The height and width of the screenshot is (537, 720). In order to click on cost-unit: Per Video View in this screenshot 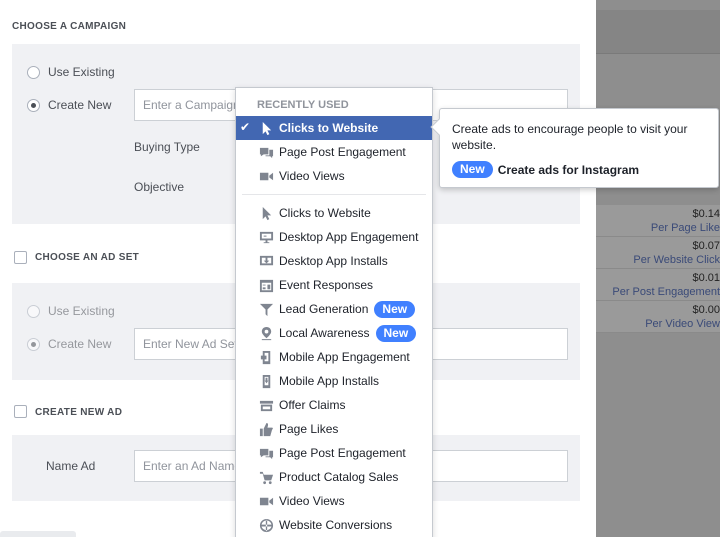, I will do `click(682, 324)`.